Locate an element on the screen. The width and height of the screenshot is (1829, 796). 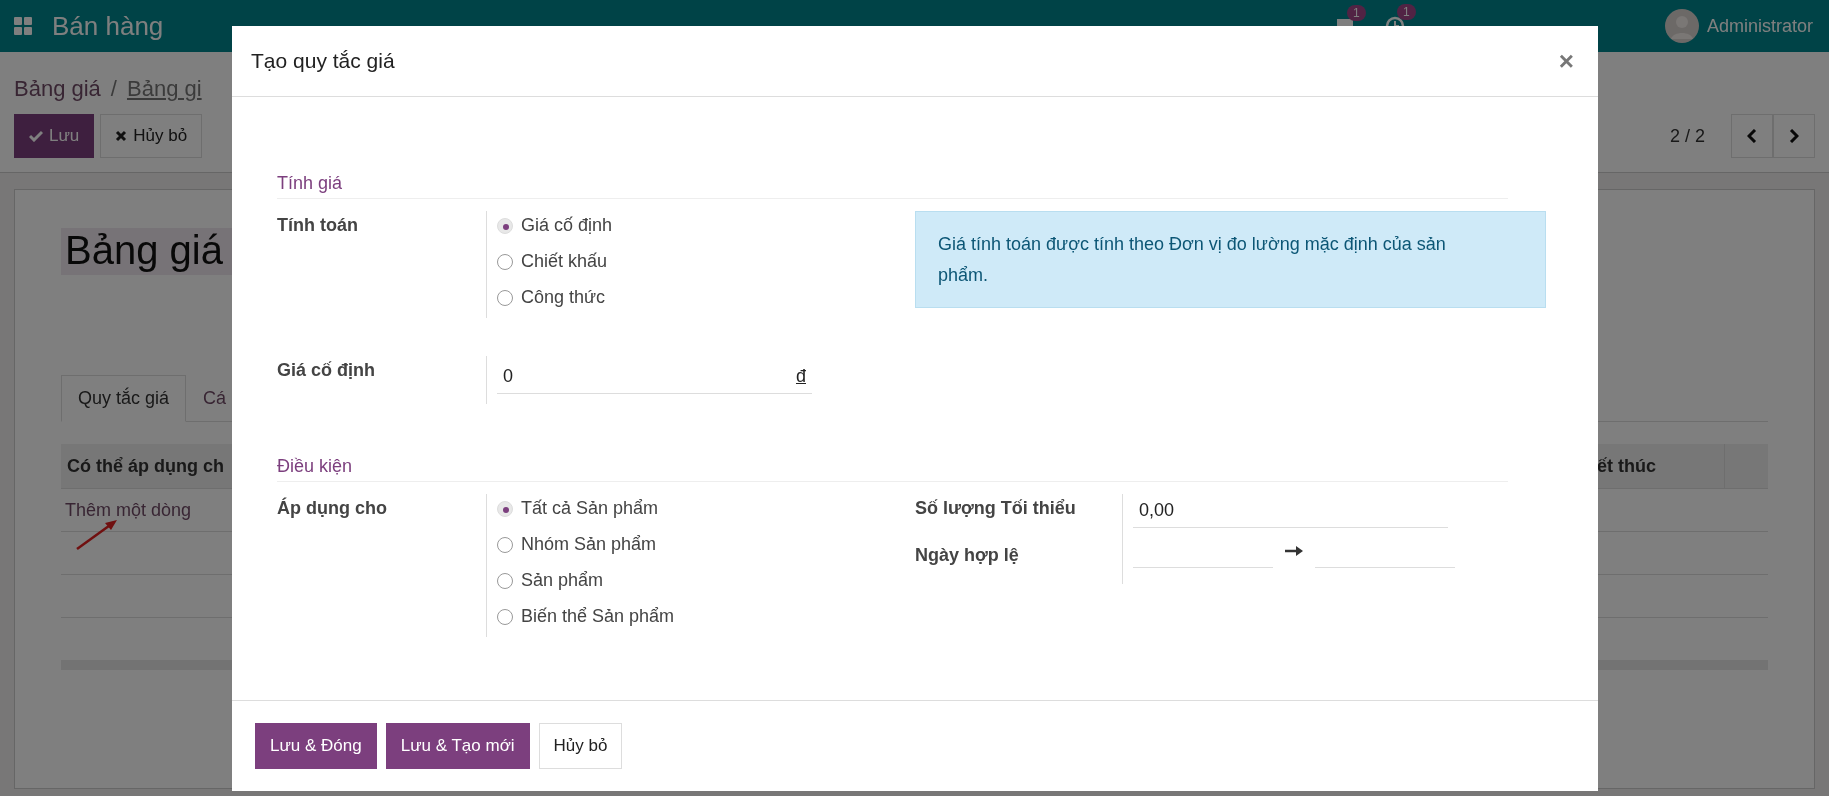
close-icon is located at coordinates (121, 136).